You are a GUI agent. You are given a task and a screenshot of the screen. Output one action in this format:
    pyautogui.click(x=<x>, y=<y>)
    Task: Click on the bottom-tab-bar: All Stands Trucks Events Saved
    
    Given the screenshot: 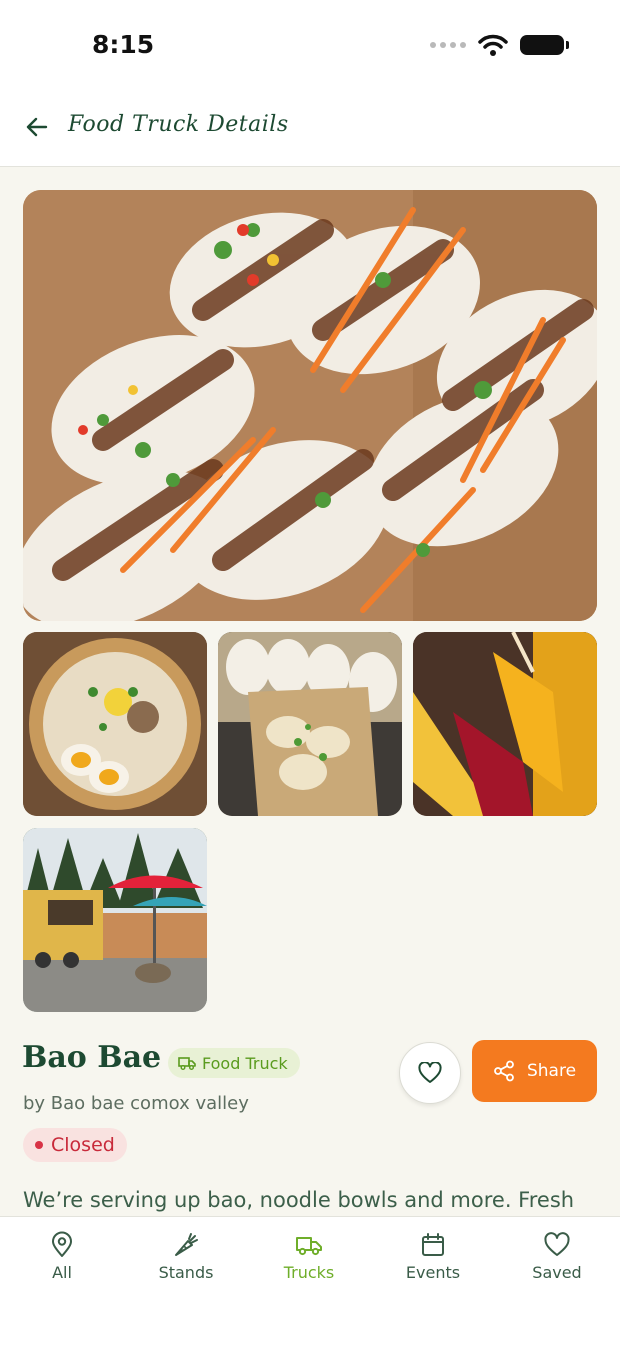 What is the action you would take?
    pyautogui.click(x=310, y=1282)
    